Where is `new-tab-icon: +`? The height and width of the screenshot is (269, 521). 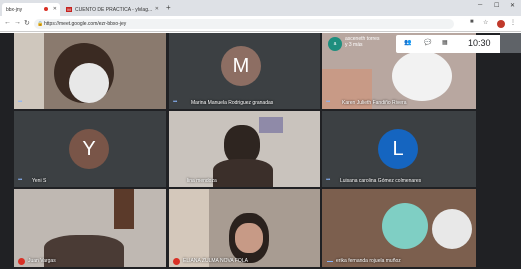
new-tab-icon: + is located at coordinates (168, 7).